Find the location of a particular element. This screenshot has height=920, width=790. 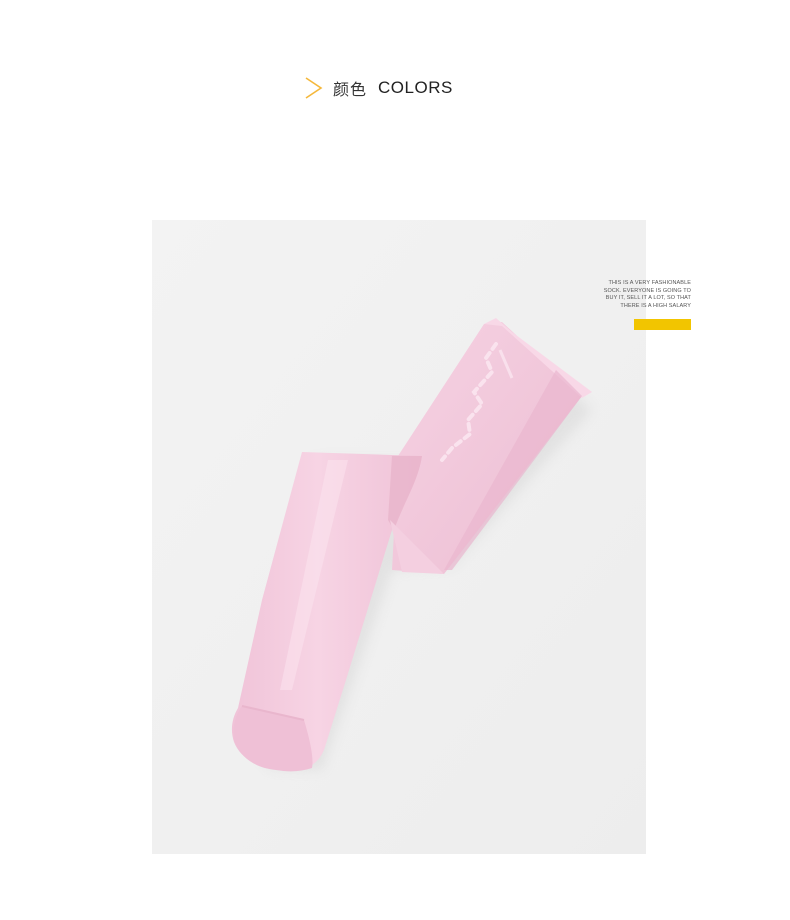

caption-line: SOCK. EVERYONE IS GOING TO is located at coordinates (647, 290).